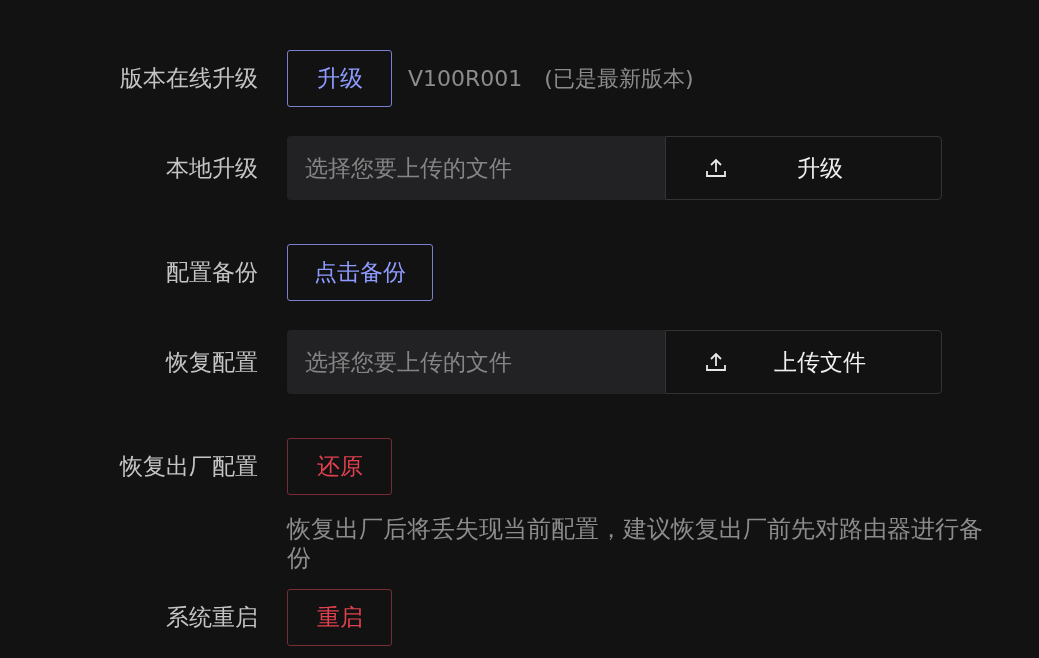 The height and width of the screenshot is (658, 1039). What do you see at coordinates (803, 168) in the screenshot?
I see `upload-button: 升级` at bounding box center [803, 168].